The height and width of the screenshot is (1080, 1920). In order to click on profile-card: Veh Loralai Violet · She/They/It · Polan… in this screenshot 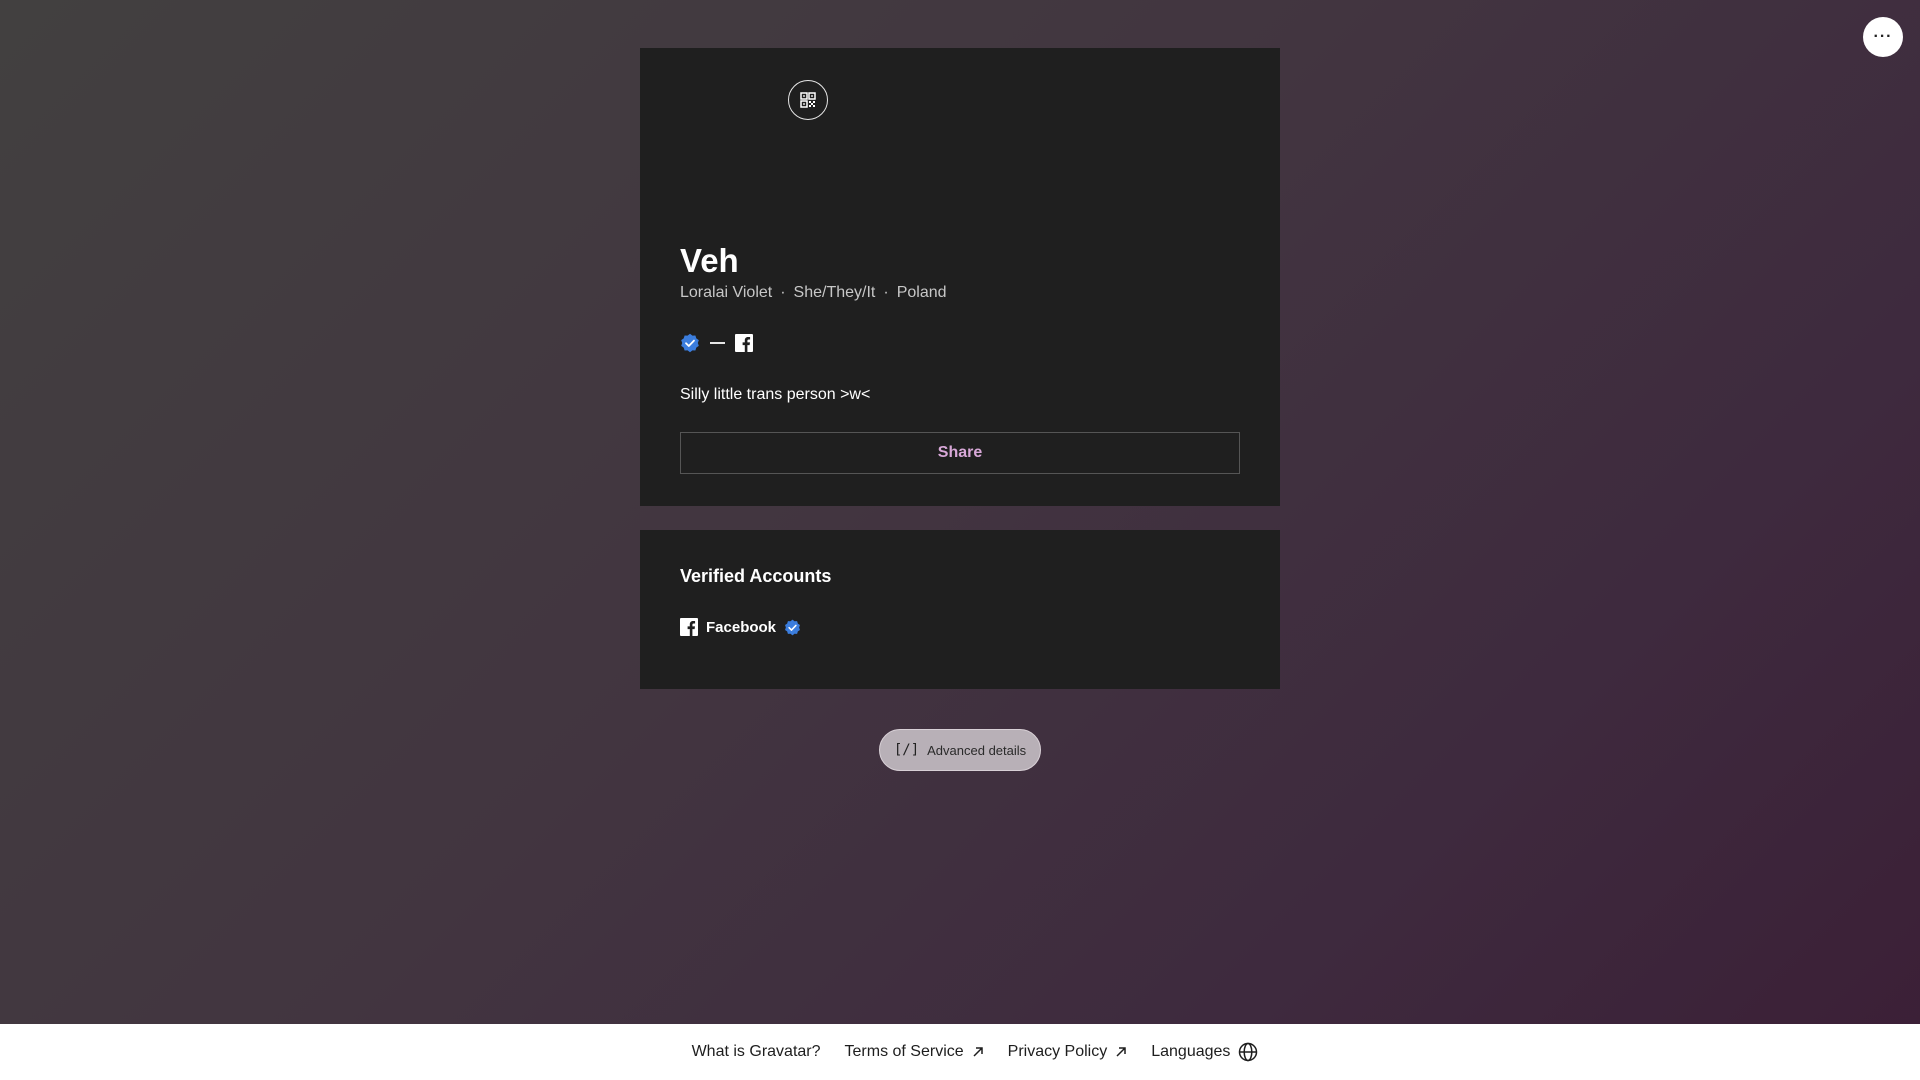, I will do `click(960, 277)`.